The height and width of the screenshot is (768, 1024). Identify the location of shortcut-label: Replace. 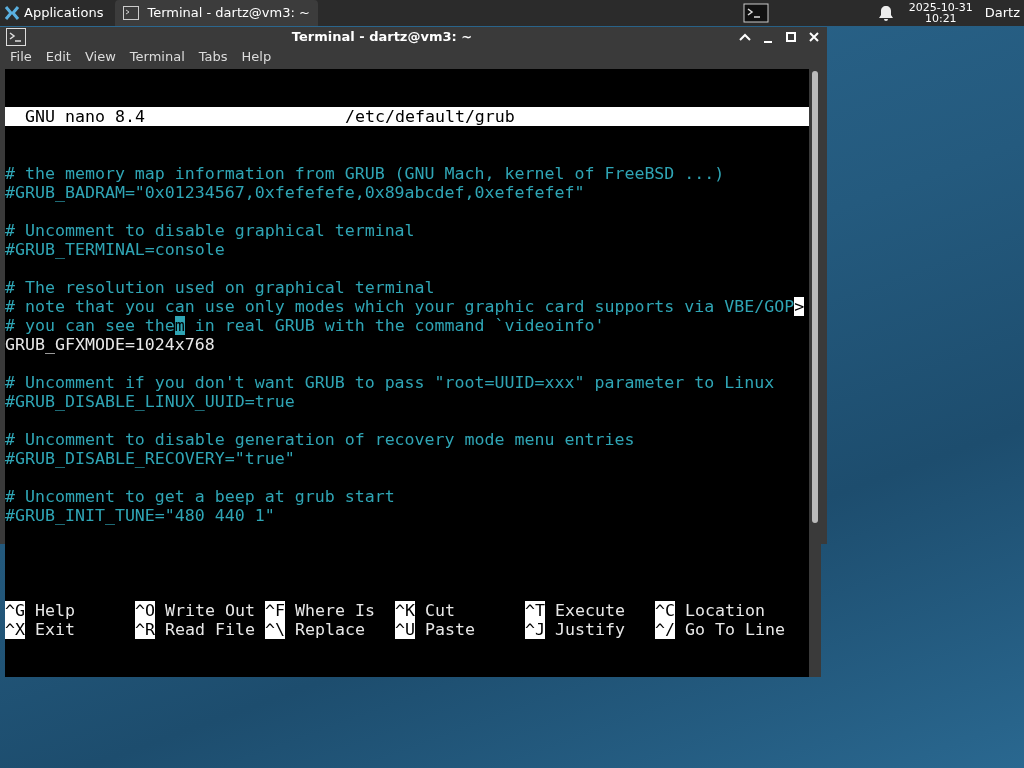
(330, 629).